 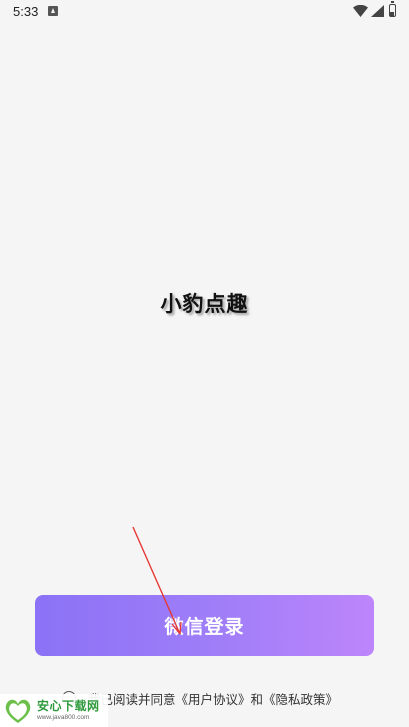 What do you see at coordinates (257, 699) in the screenshot?
I see `agreement-conjunction-text: 和` at bounding box center [257, 699].